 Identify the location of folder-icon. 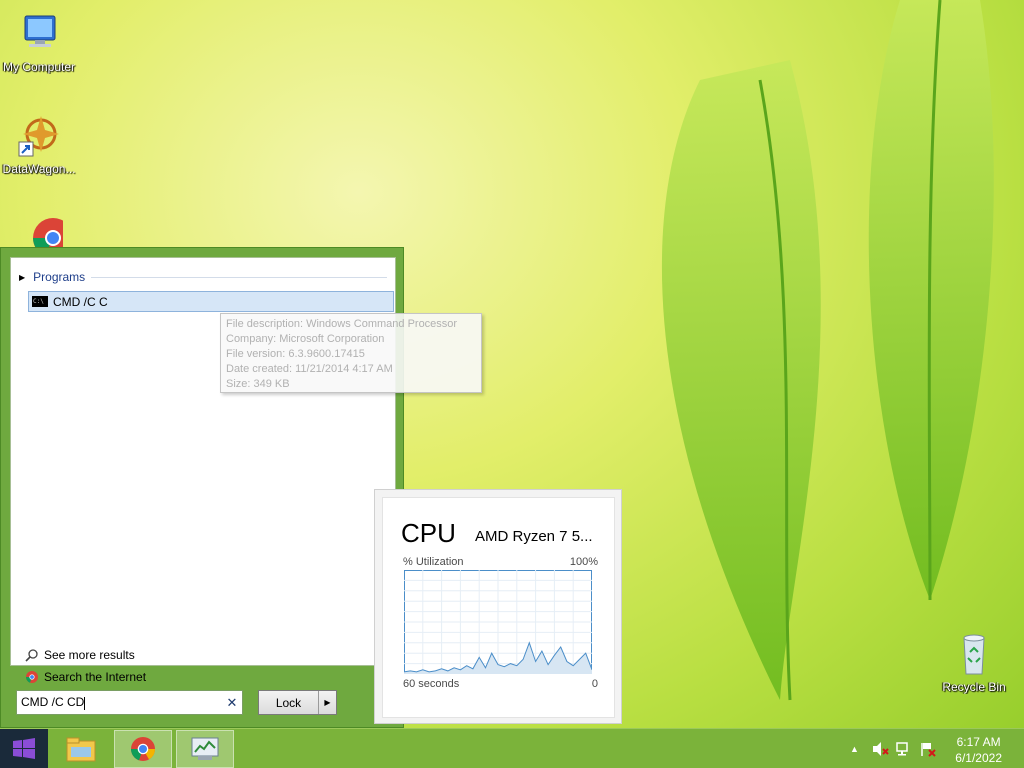
(81, 749).